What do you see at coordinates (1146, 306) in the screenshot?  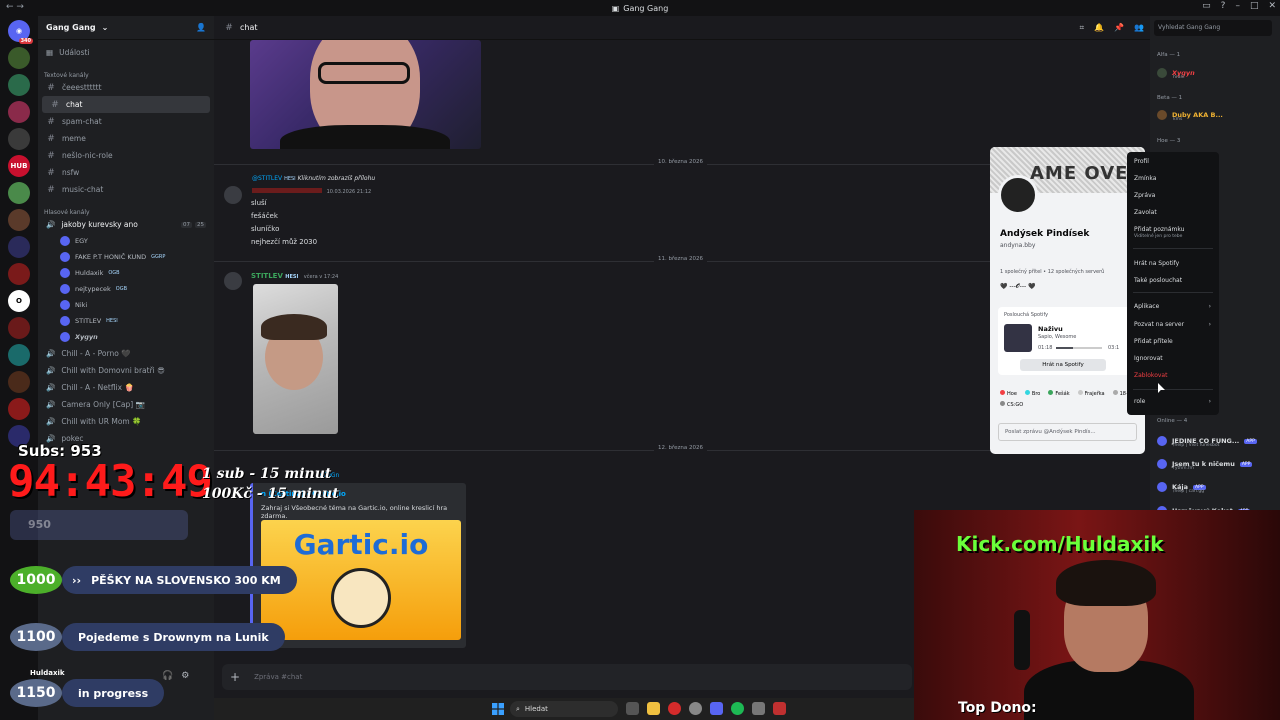 I see `context-menu-item: Aplikace` at bounding box center [1146, 306].